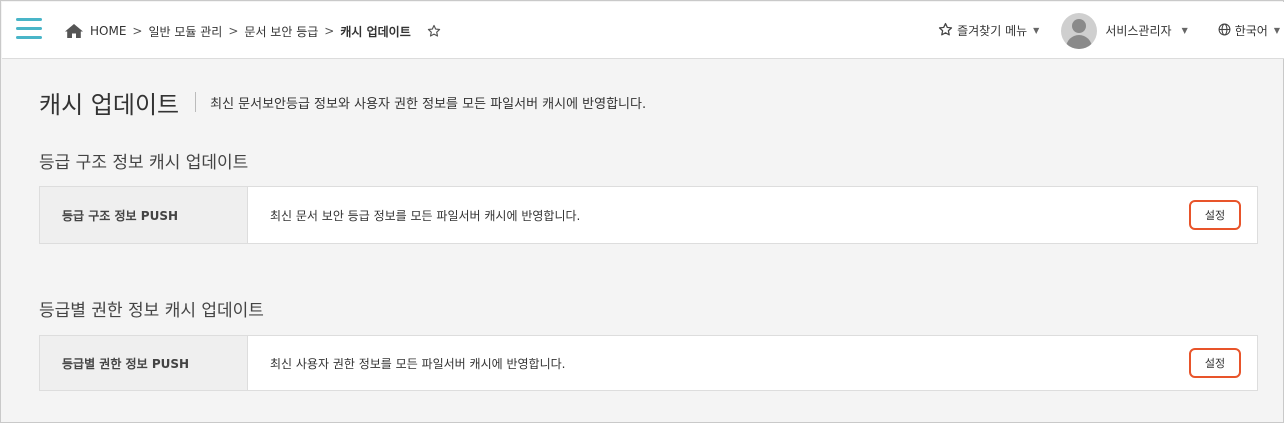 This screenshot has height=423, width=1284. I want to click on breadcrumb: HOME > 일반 모듈 관리 > 문서 보안 등급 > 캐시 업데이트, so click(252, 31).